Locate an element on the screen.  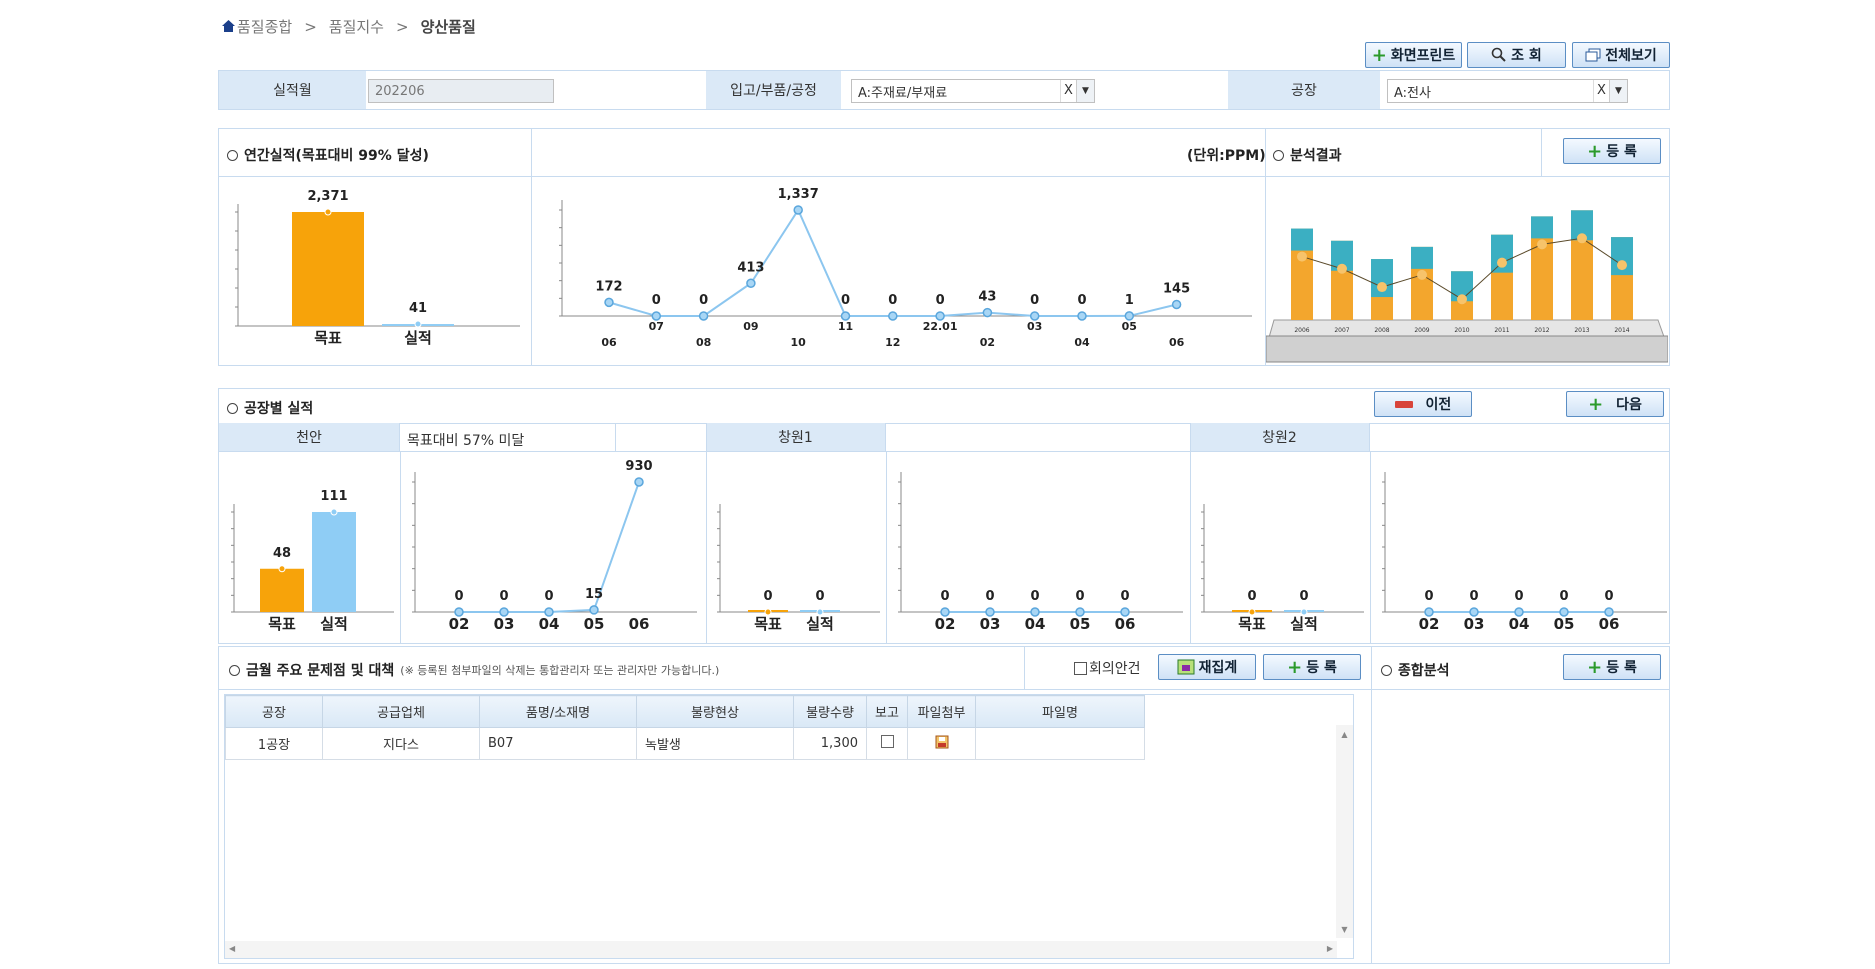
vertical-scrollbar: ▲ ▼ is located at coordinates (1344, 831).